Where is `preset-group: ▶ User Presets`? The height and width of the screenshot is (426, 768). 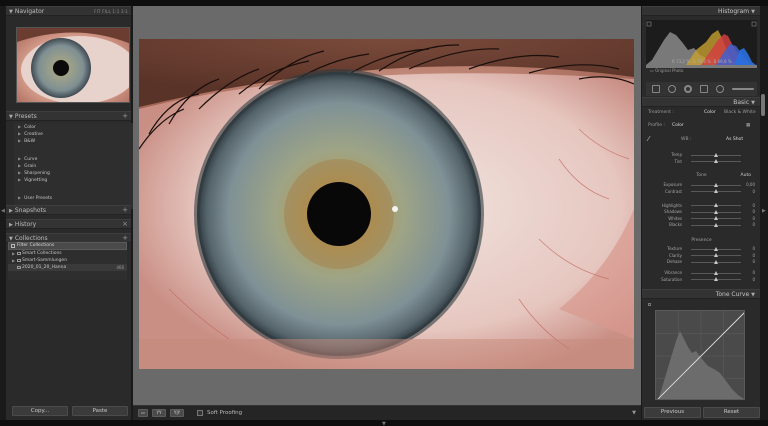
preset-group: ▶ User Presets is located at coordinates (73, 197).